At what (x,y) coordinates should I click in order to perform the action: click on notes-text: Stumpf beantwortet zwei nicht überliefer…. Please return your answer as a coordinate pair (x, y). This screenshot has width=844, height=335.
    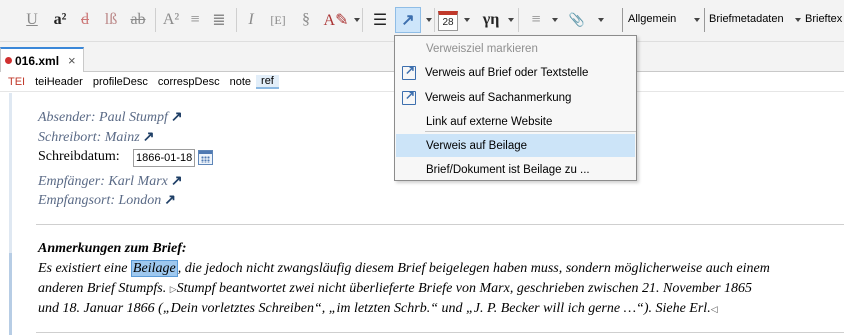
    Looking at the image, I should click on (464, 288).